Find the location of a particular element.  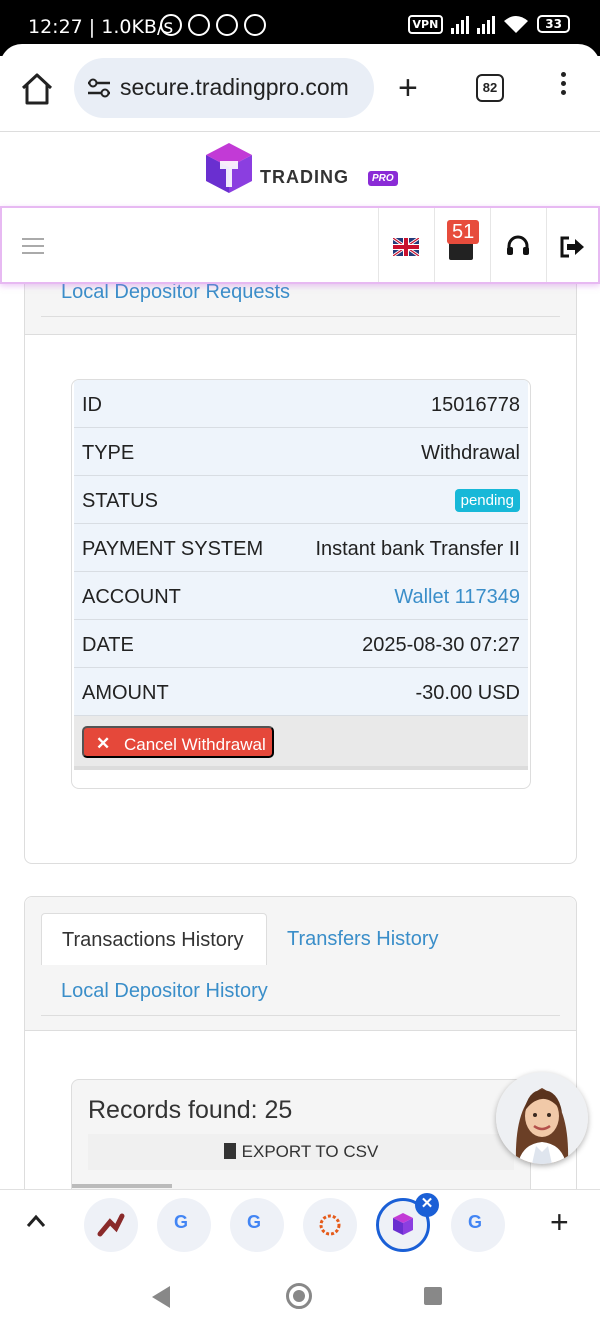

tab-favicon-active: ✕ is located at coordinates (407, 1222).